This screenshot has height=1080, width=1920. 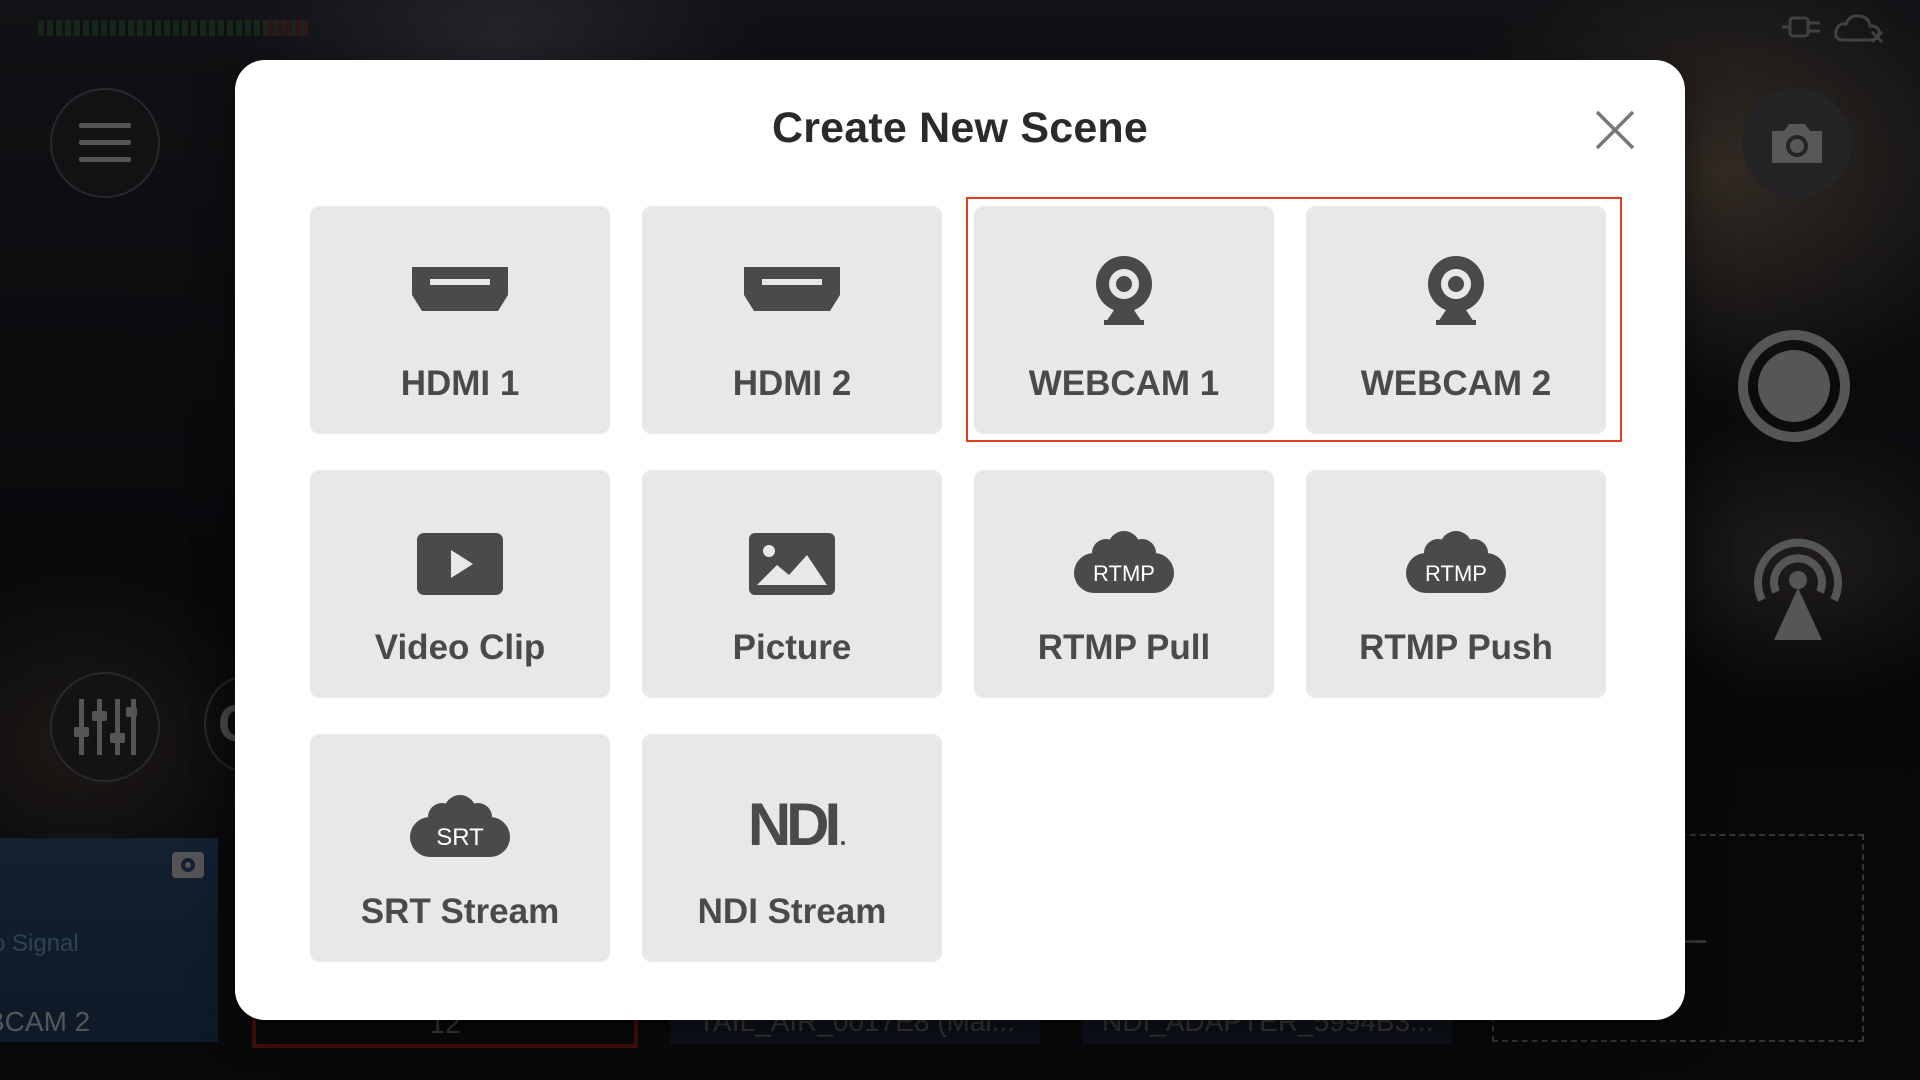 I want to click on source-tile-webcam-2: WEBCAM 2, so click(x=1456, y=320).